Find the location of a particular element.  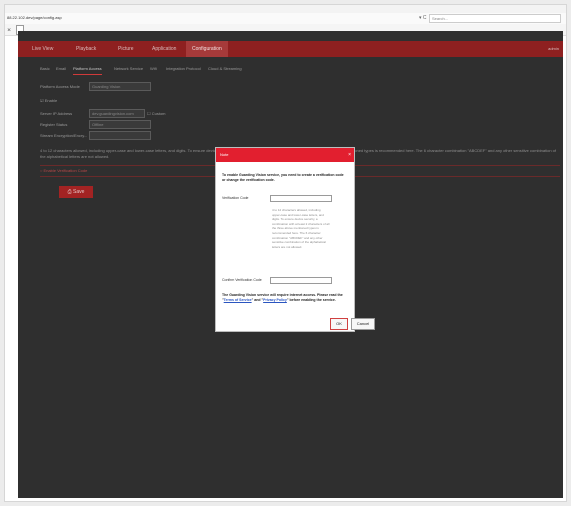

dialog-title: Note is located at coordinates (224, 154).